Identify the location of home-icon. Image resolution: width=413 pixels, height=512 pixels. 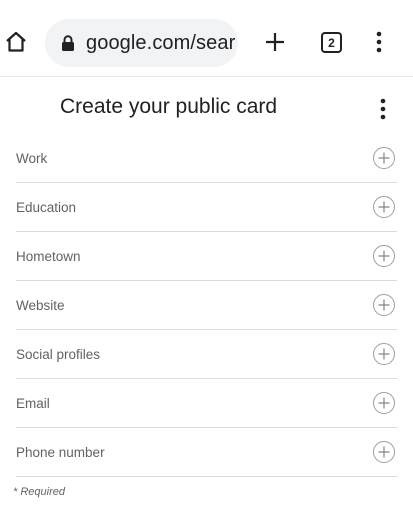
(16, 41).